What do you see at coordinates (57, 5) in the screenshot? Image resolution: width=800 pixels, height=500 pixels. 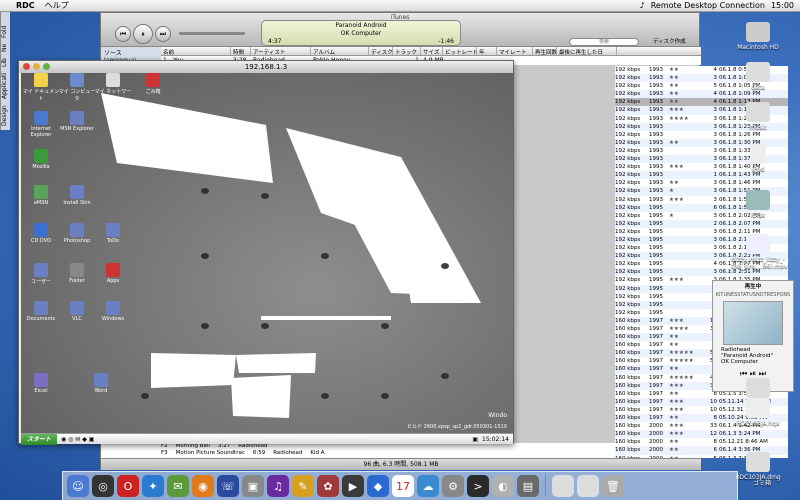 I see `menu-help: ヘルプ` at bounding box center [57, 5].